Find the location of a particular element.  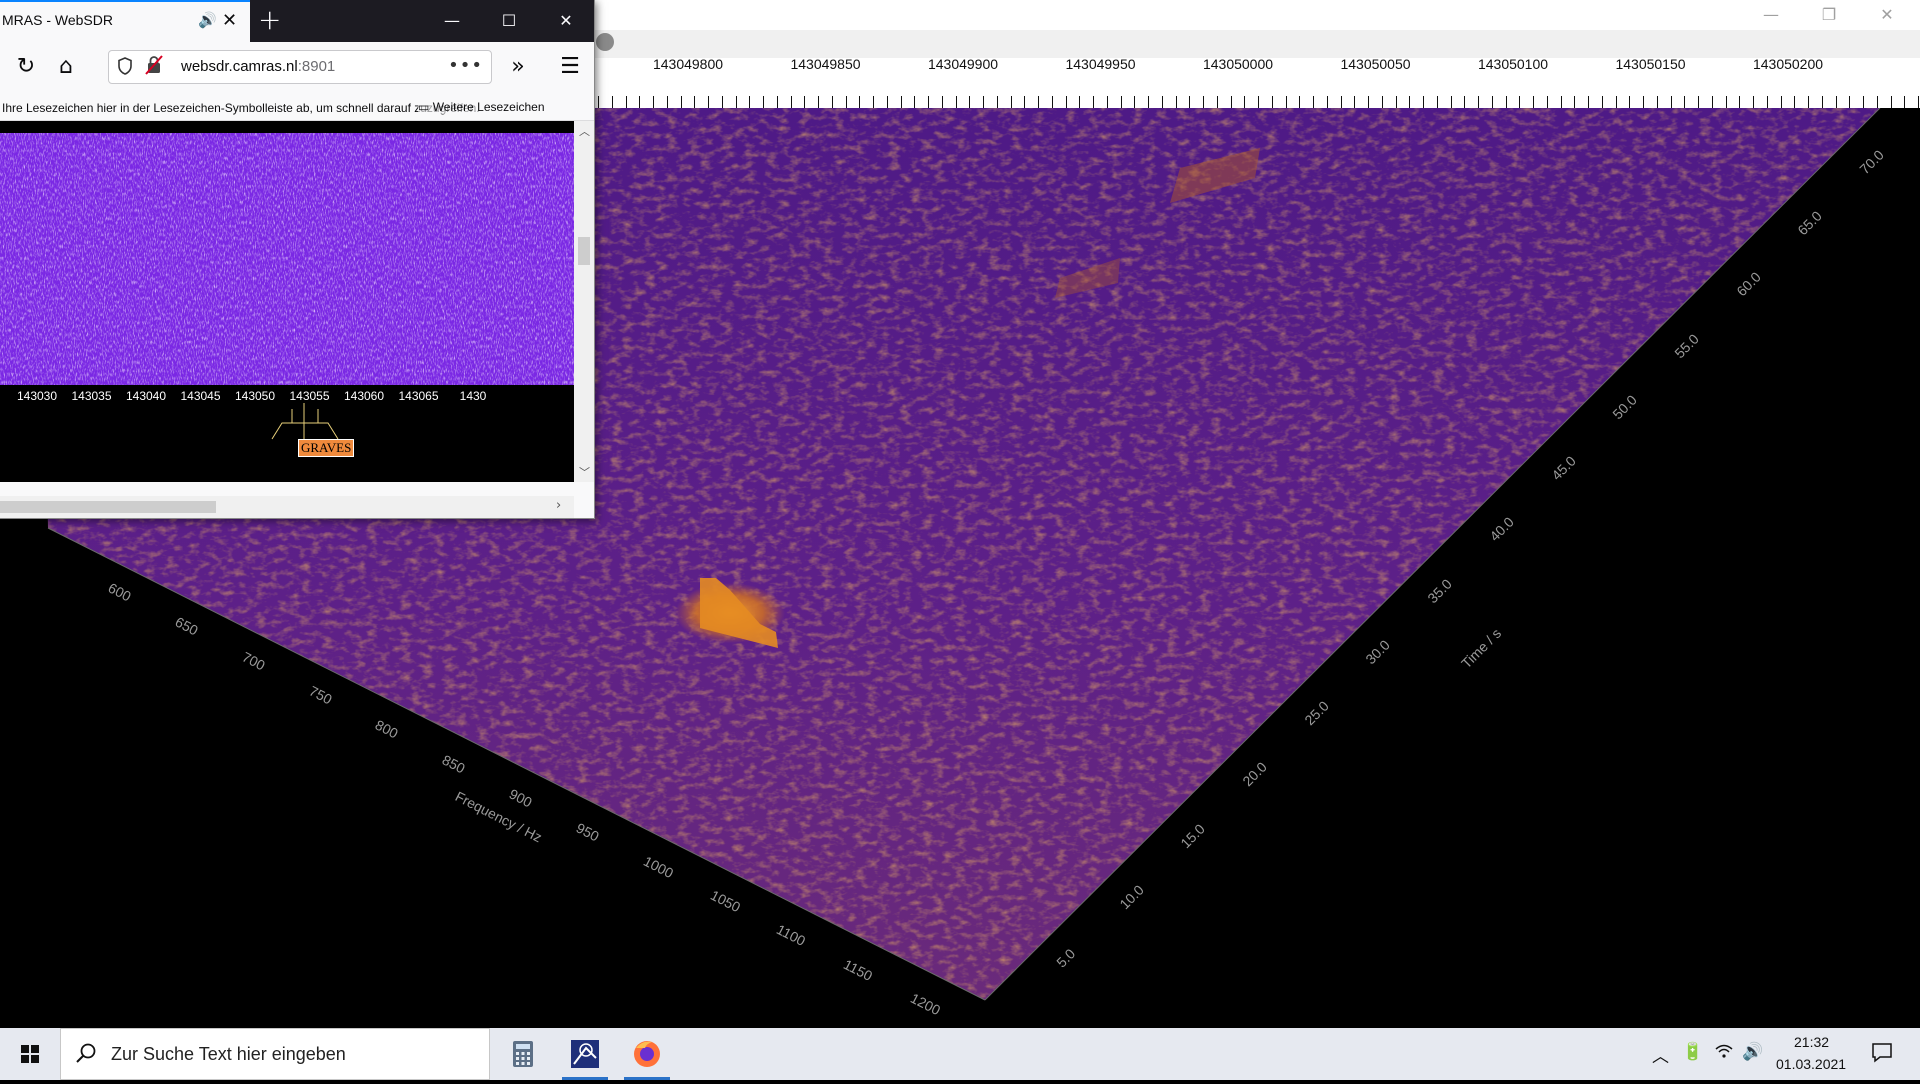

new-tab-button: + is located at coordinates (269, 19).